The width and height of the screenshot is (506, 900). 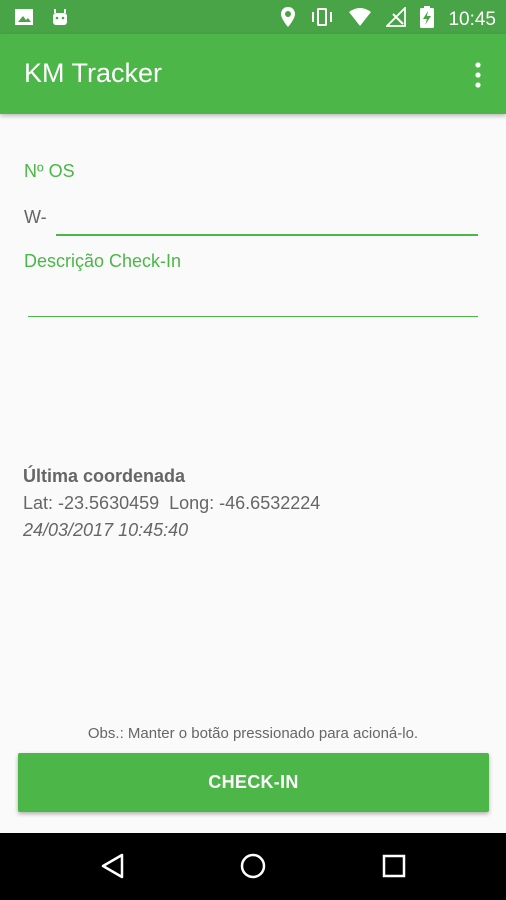 I want to click on status-time: 10:45, so click(x=472, y=19).